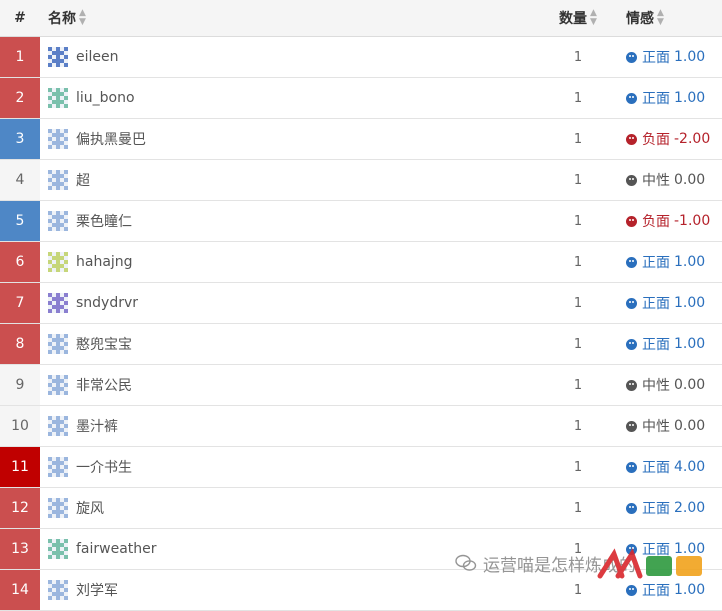  Describe the element at coordinates (288, 18) in the screenshot. I see `column-name-header: 名称 ▲ ▼` at that location.